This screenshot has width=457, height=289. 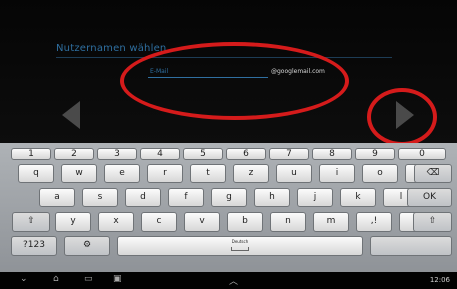 I want to click on key-n: n, so click(x=288, y=222).